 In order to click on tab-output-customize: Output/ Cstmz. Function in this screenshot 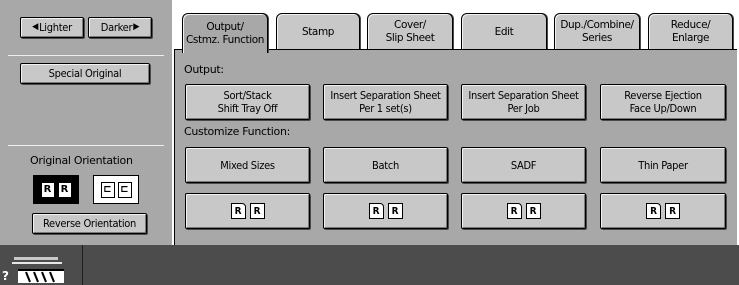, I will do `click(225, 33)`.